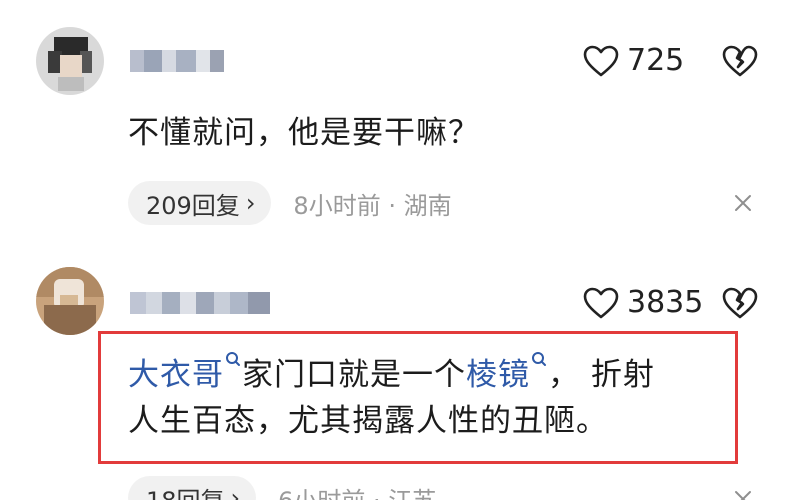  I want to click on reply-count-button: 209回复 ›, so click(200, 203).